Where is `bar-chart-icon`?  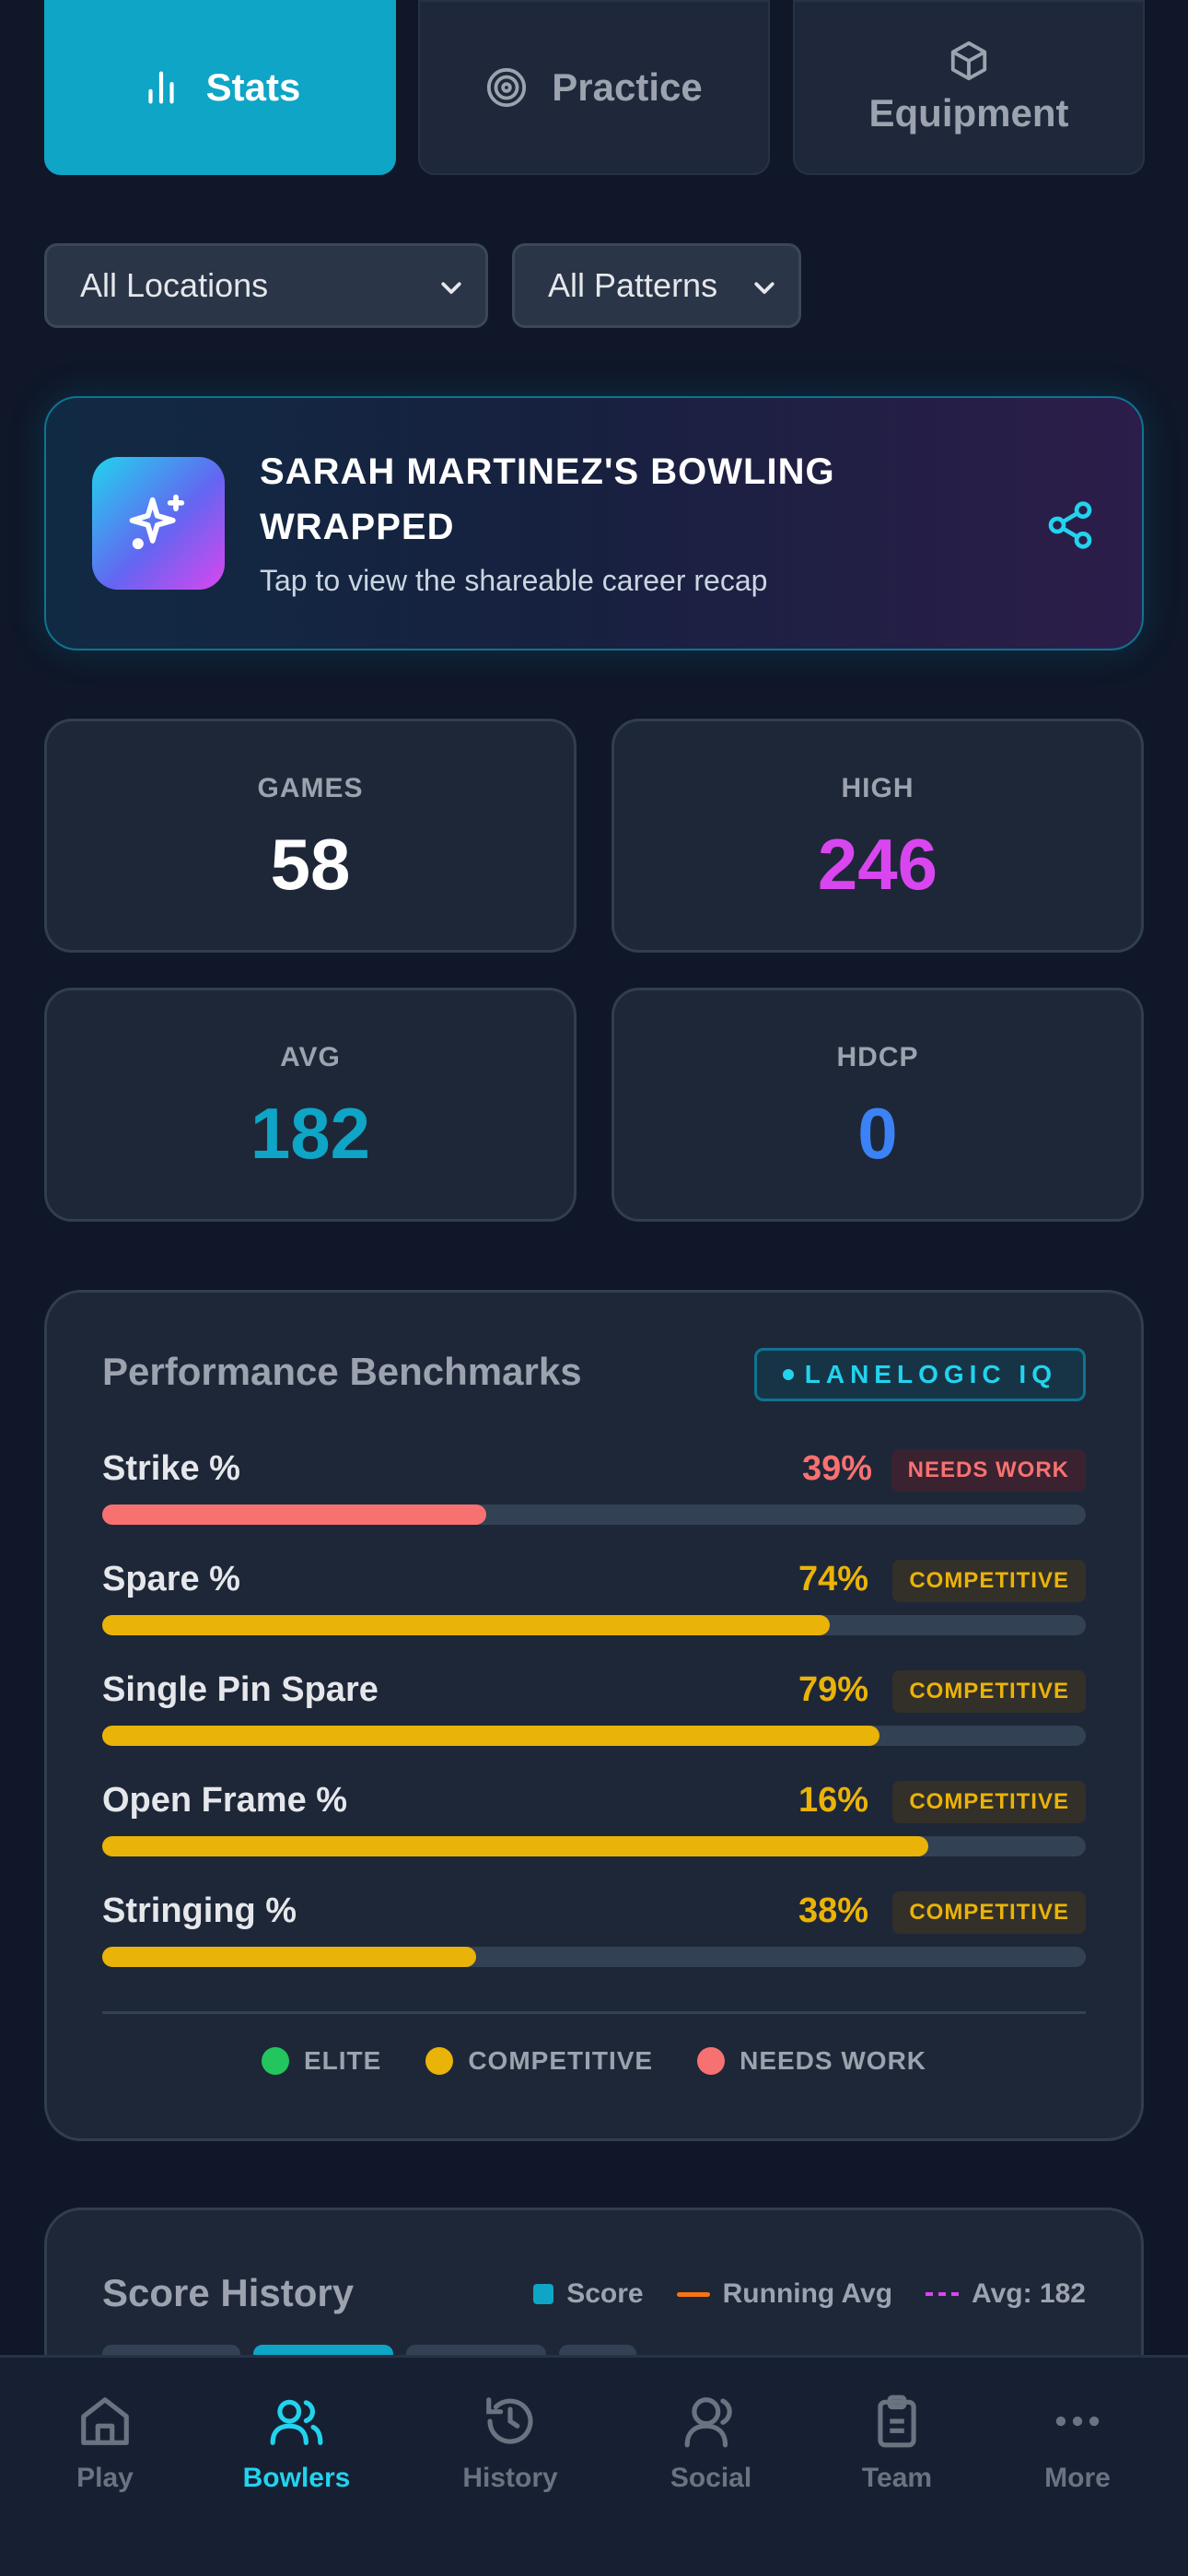 bar-chart-icon is located at coordinates (161, 87).